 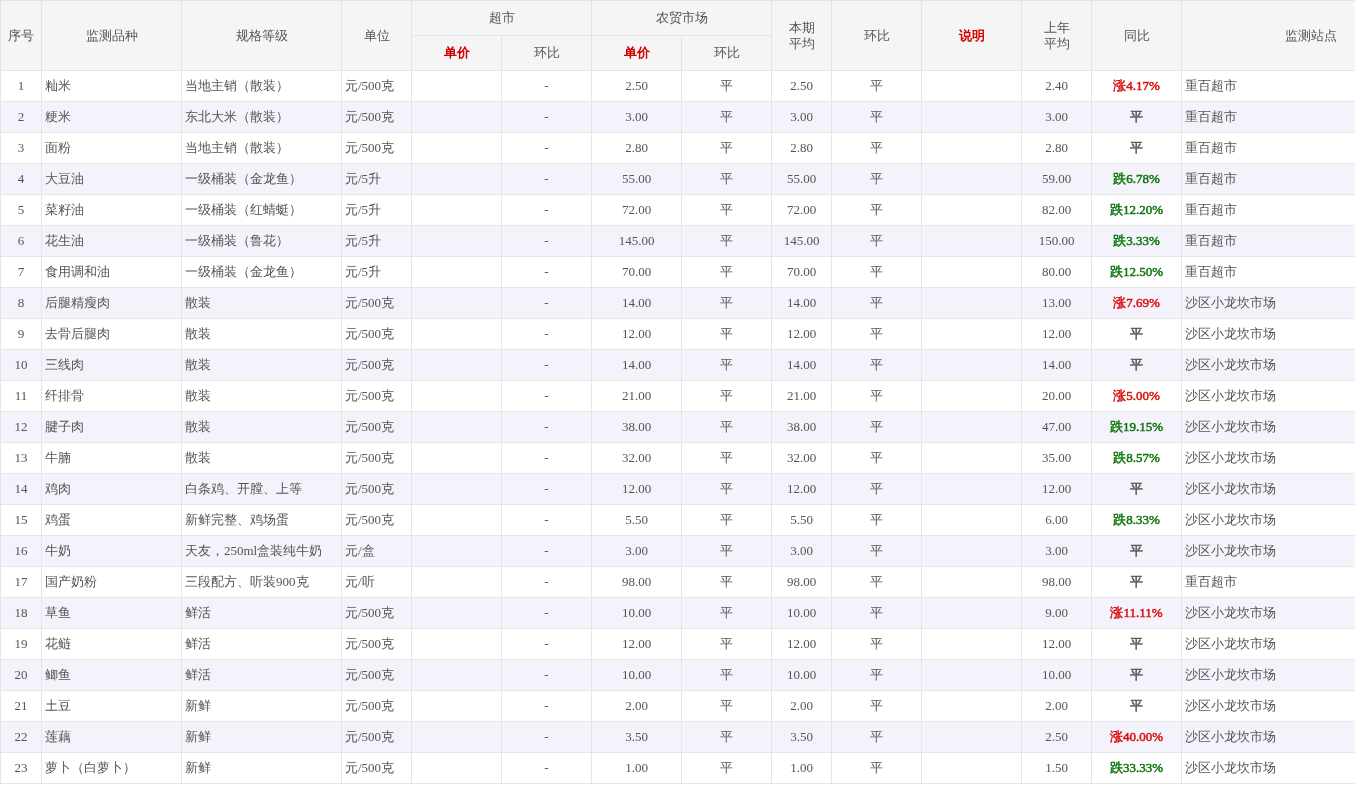 I want to click on table-cell: 新鲜, so click(x=261, y=768).